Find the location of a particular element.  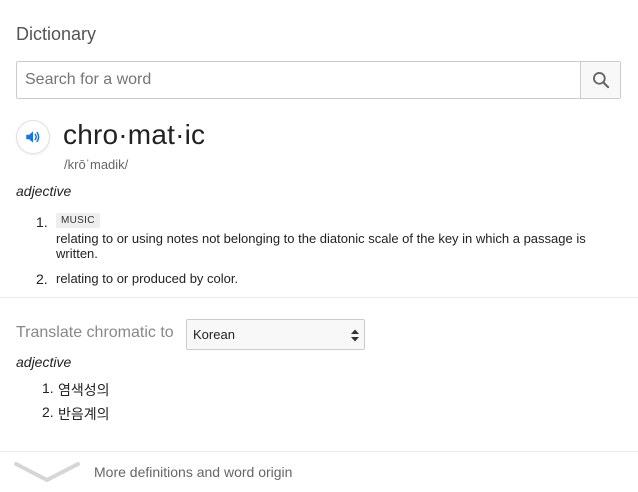

translate-label: Translate chromatic to is located at coordinates (95, 332).